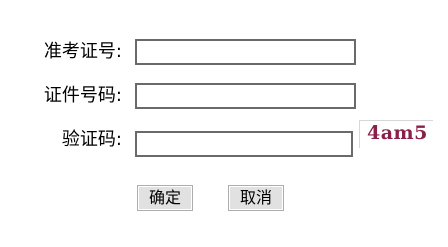 The image size is (448, 247). Describe the element at coordinates (245, 96) in the screenshot. I see `id-number-input` at that location.